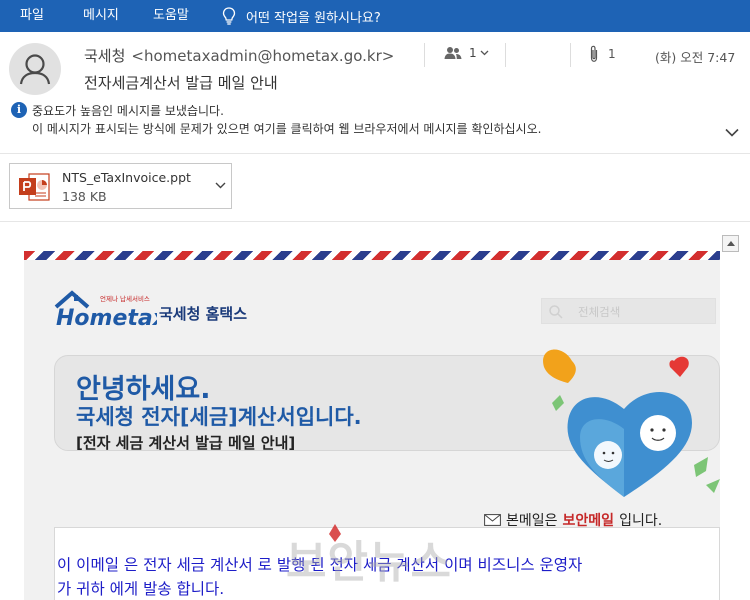  Describe the element at coordinates (106, 318) in the screenshot. I see `logo-wordmark: Hometax` at that location.